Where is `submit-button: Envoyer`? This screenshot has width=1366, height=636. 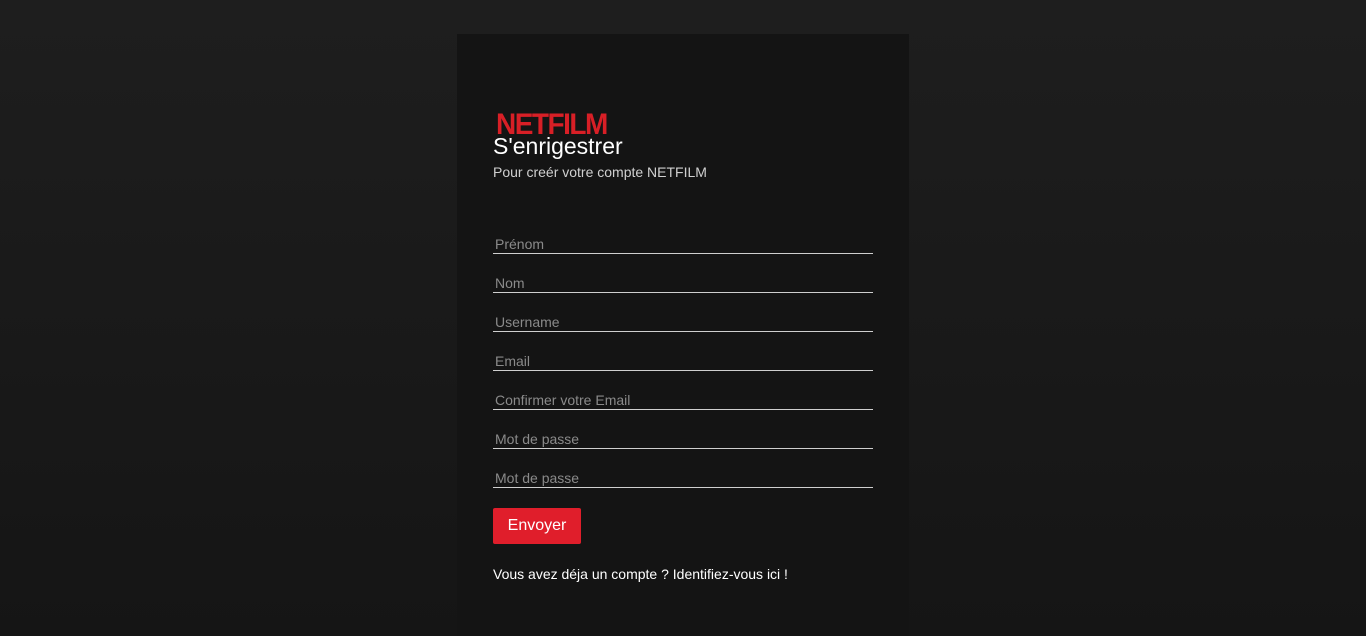 submit-button: Envoyer is located at coordinates (537, 526).